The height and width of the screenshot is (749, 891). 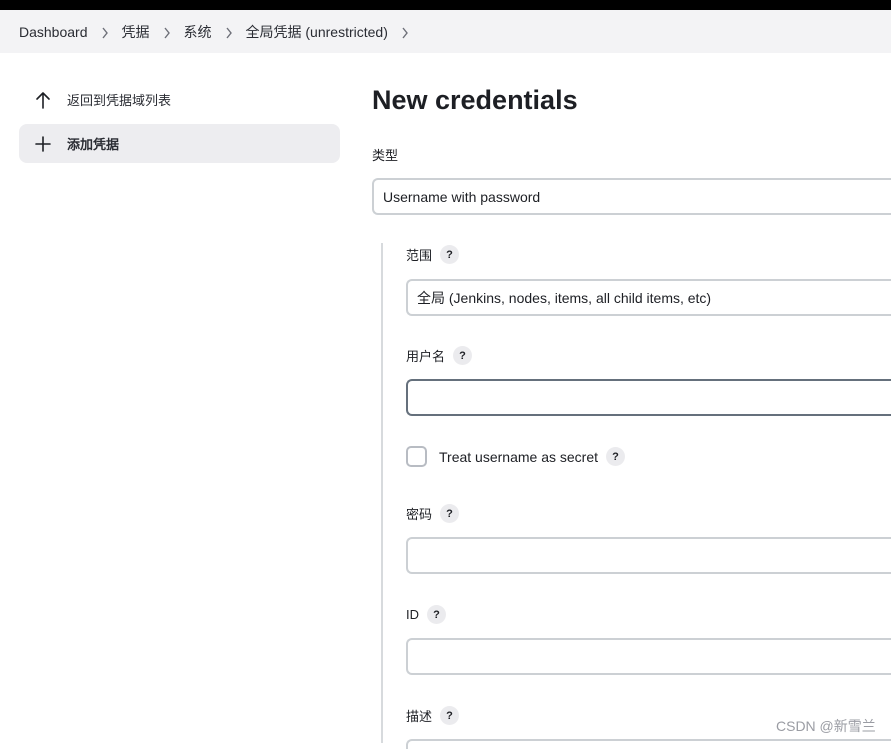 What do you see at coordinates (317, 32) in the screenshot?
I see `breadcrumb-global-credentials: 全局凭据 (unrestricted)` at bounding box center [317, 32].